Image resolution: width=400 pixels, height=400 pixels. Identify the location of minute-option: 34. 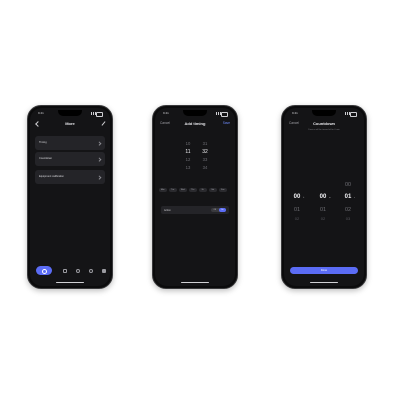
(205, 167).